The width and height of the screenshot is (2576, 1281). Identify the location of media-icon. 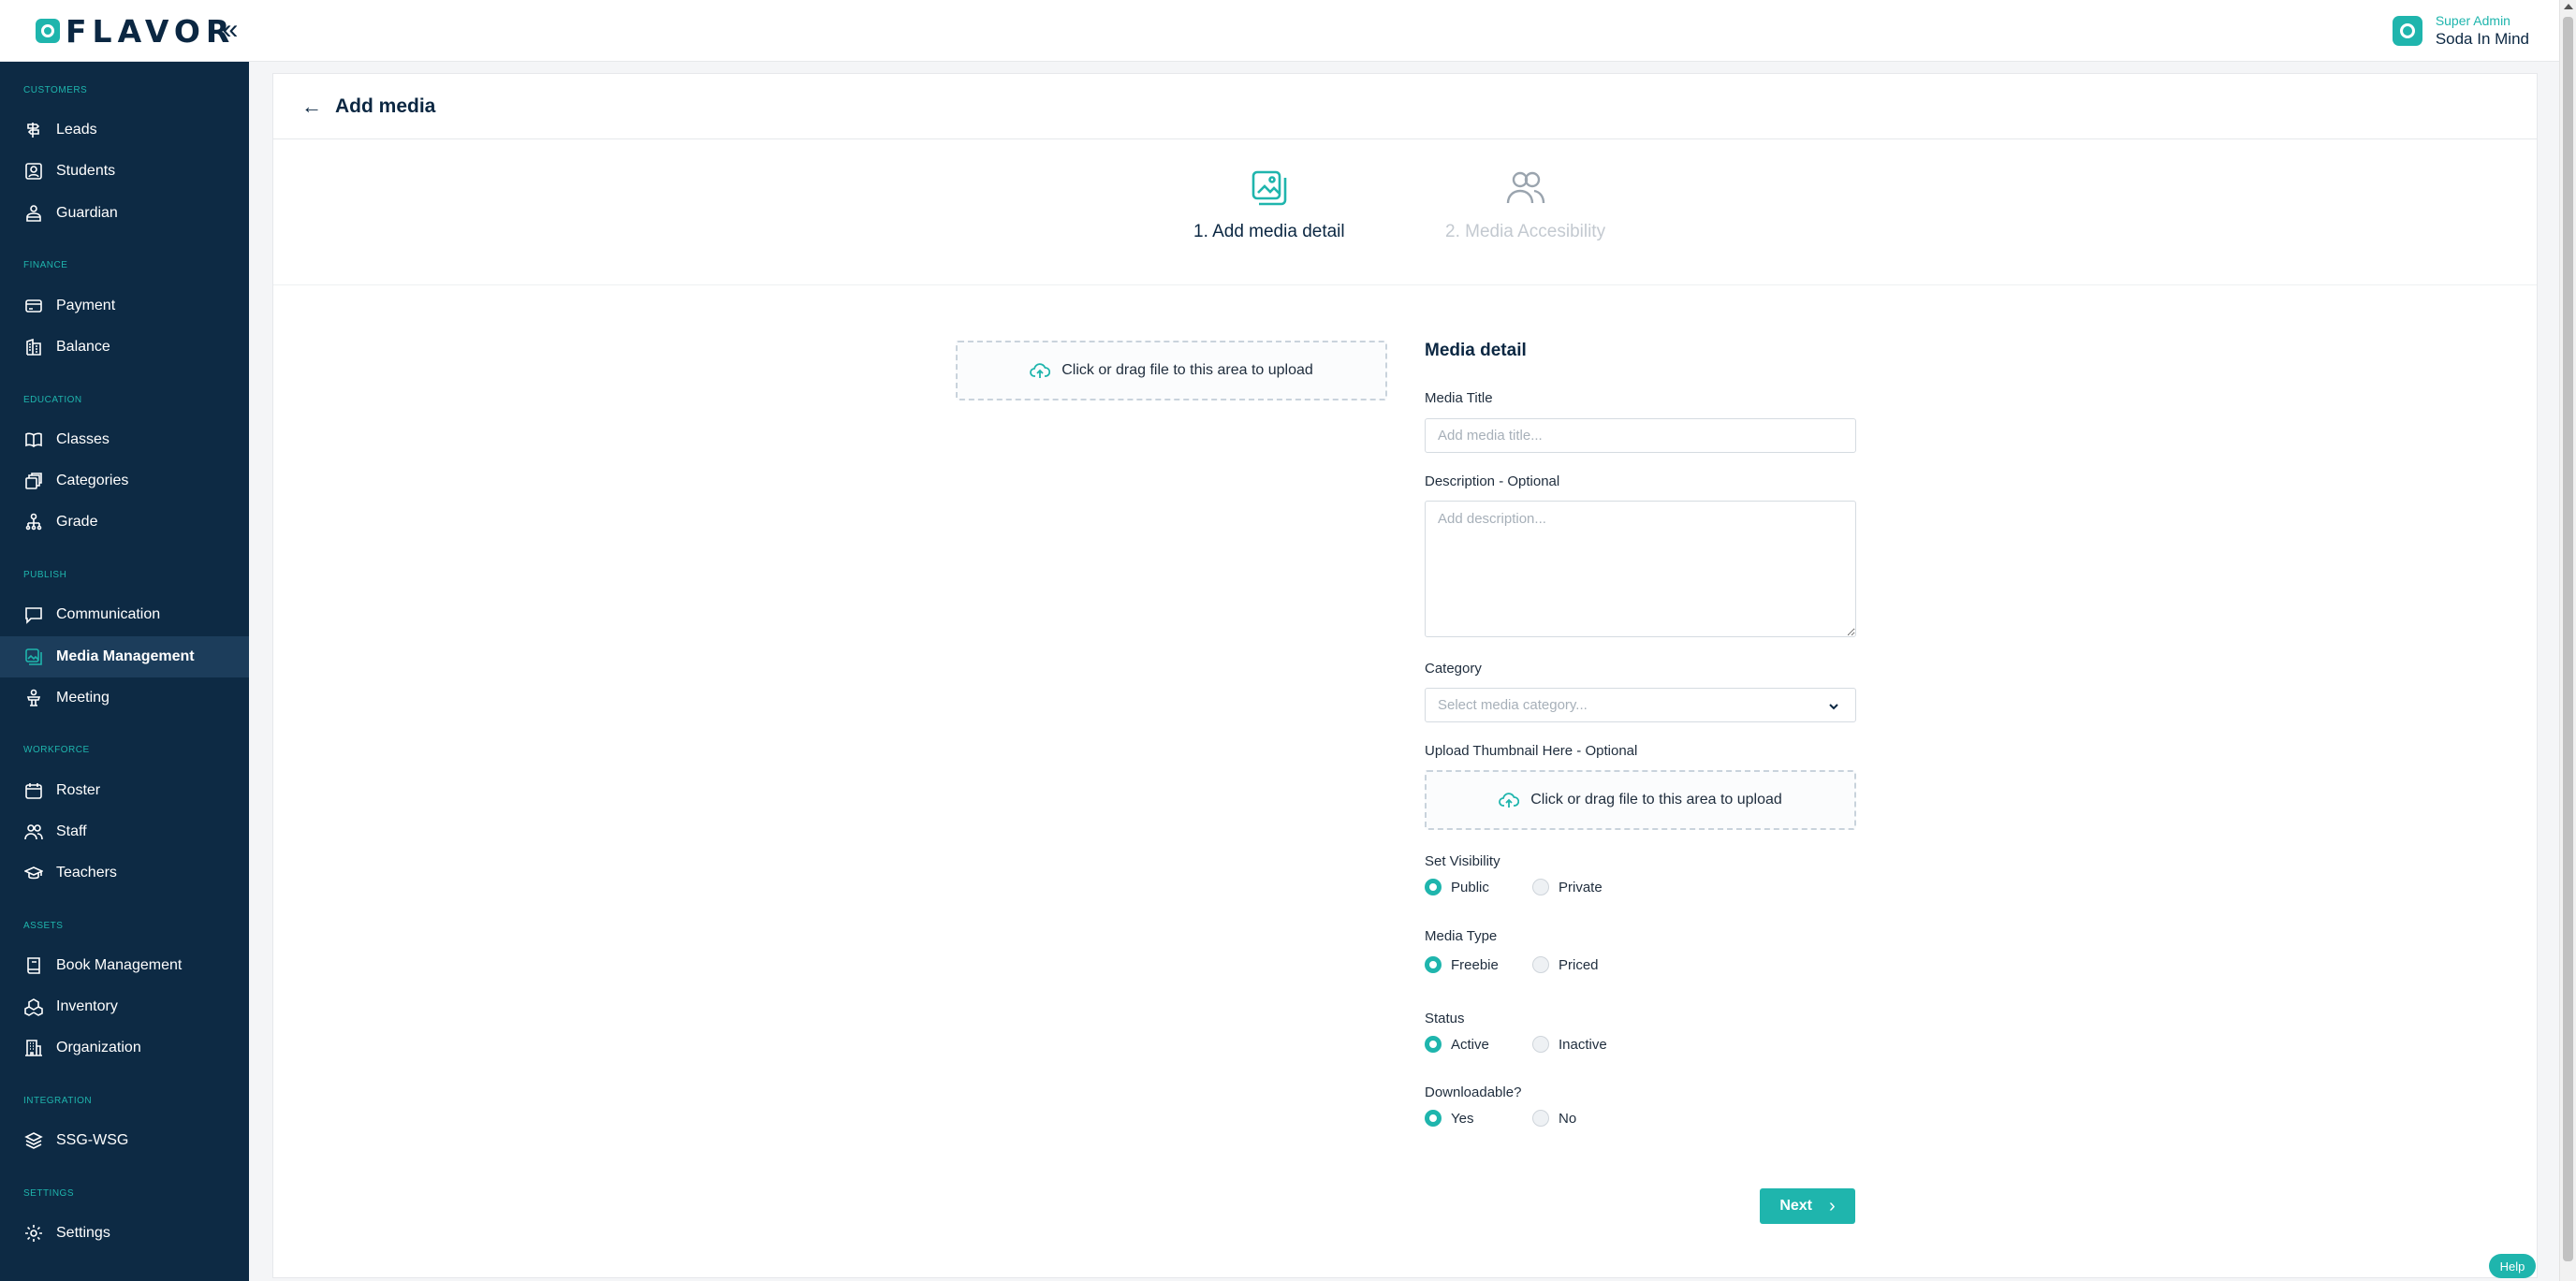
(1269, 188).